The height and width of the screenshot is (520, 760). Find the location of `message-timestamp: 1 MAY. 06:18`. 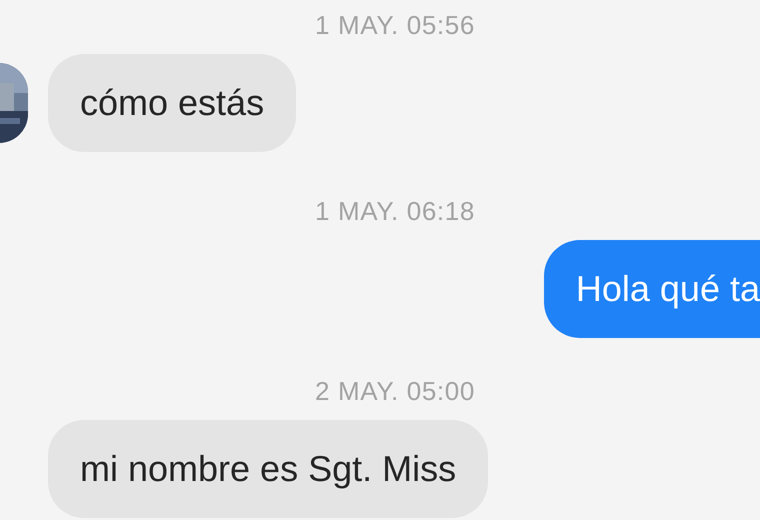

message-timestamp: 1 MAY. 06:18 is located at coordinates (395, 211).